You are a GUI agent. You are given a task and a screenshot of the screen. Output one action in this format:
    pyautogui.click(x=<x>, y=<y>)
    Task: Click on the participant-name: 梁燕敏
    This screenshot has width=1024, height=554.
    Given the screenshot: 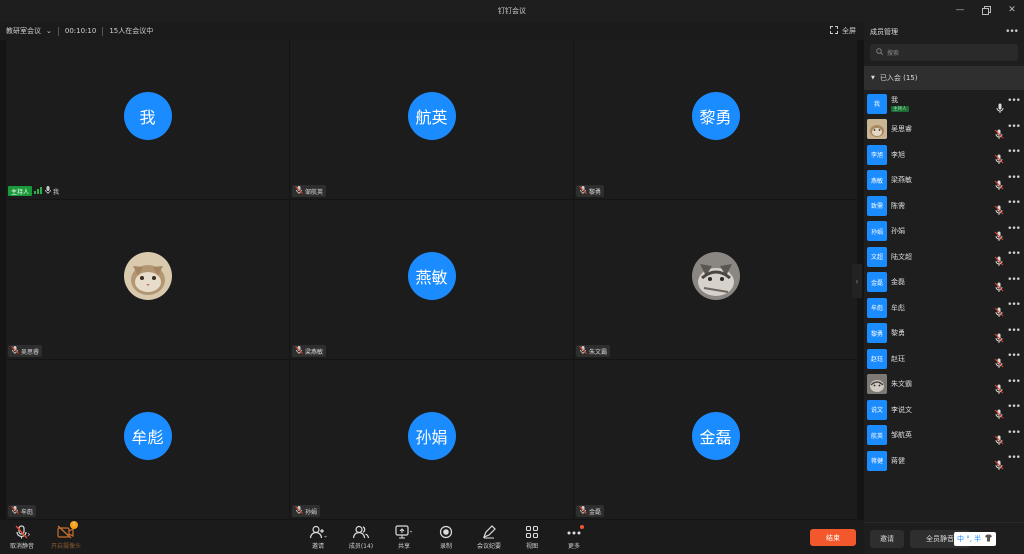 What is the action you would take?
    pyautogui.click(x=314, y=352)
    